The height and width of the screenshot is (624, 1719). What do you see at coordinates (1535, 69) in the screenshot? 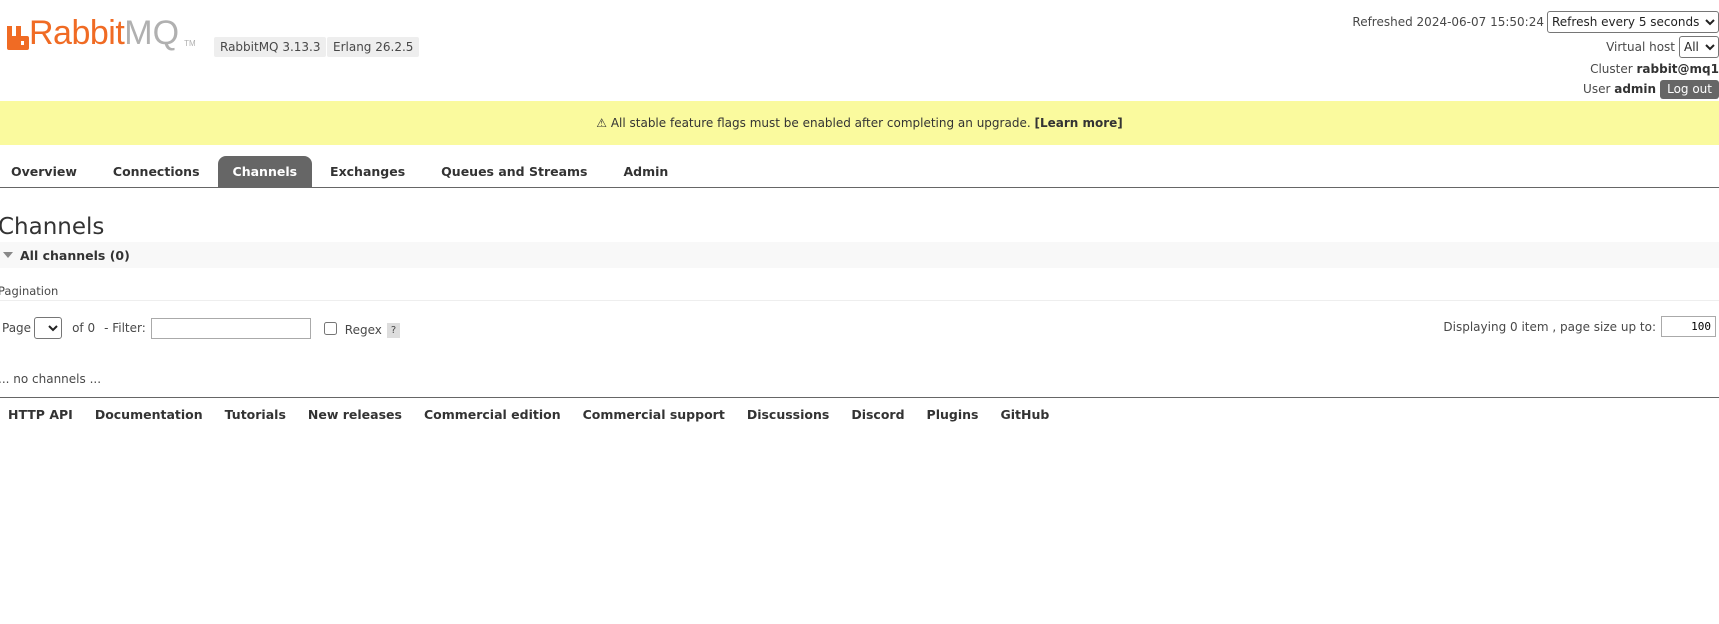
I see `cluster-row: Cluster rabbit@mq1` at bounding box center [1535, 69].